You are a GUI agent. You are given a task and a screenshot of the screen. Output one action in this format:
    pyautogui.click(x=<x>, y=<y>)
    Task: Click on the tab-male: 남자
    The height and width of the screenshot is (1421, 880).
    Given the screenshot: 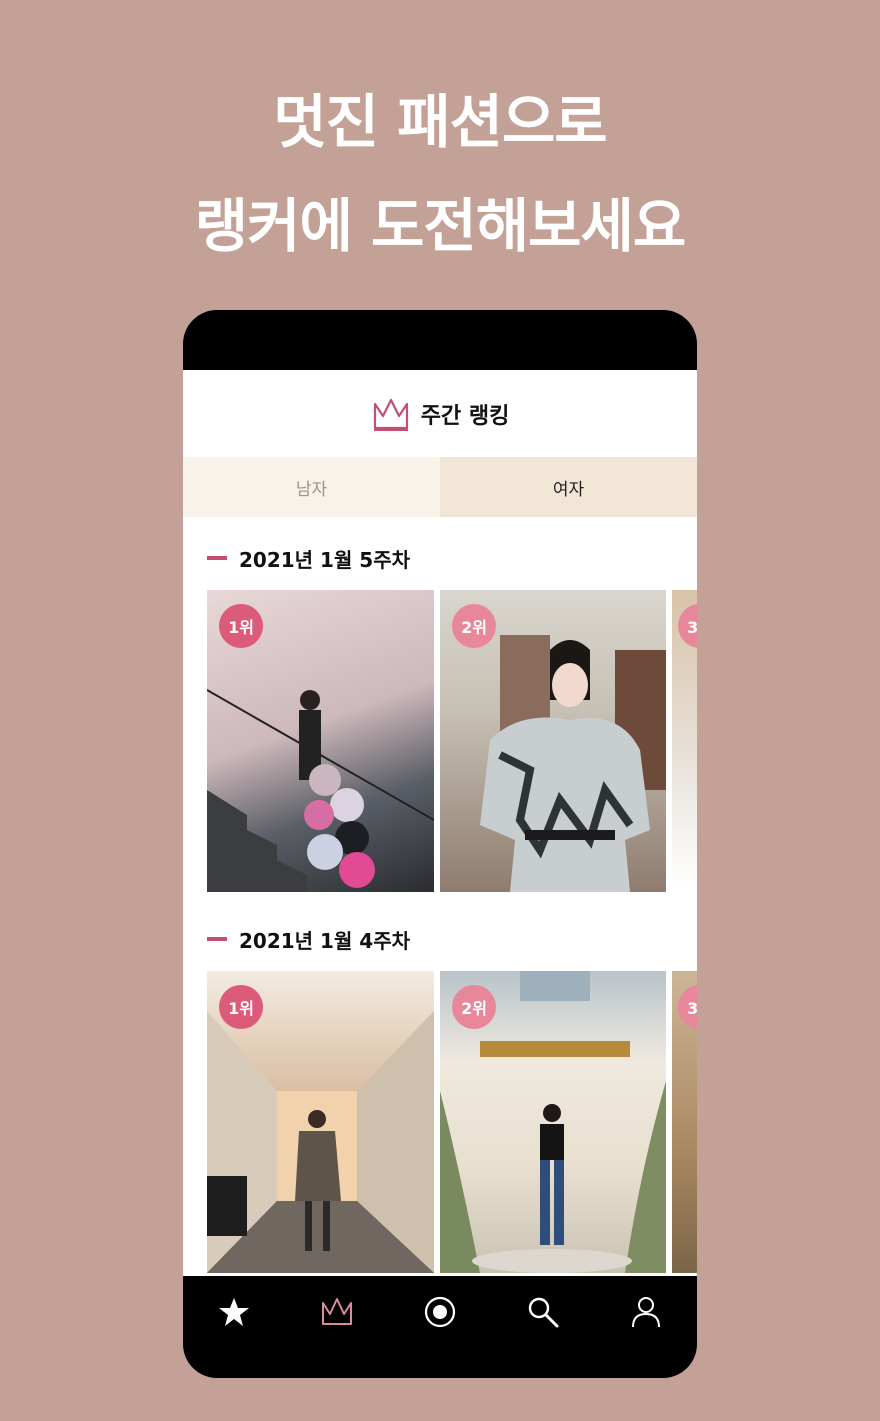 What is the action you would take?
    pyautogui.click(x=311, y=487)
    